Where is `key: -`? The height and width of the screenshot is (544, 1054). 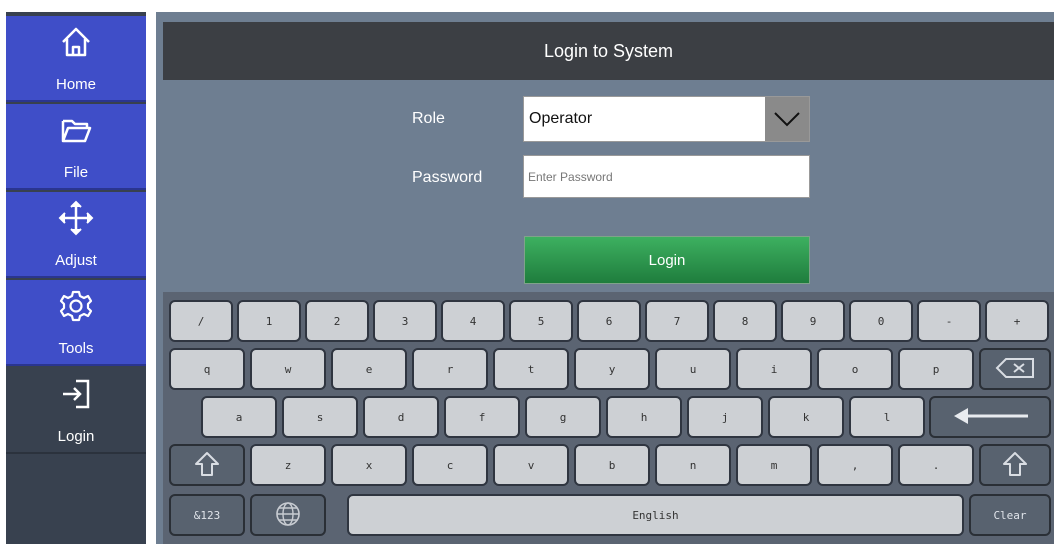 key: - is located at coordinates (949, 321).